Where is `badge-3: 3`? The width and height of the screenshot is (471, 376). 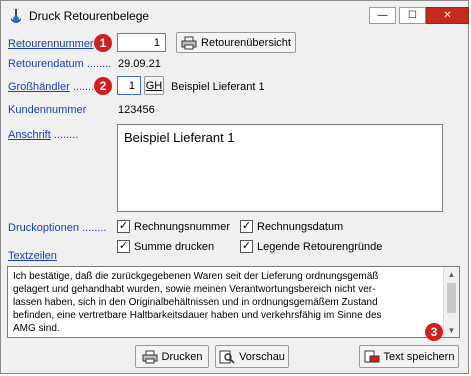
badge-3: 3 is located at coordinates (434, 332).